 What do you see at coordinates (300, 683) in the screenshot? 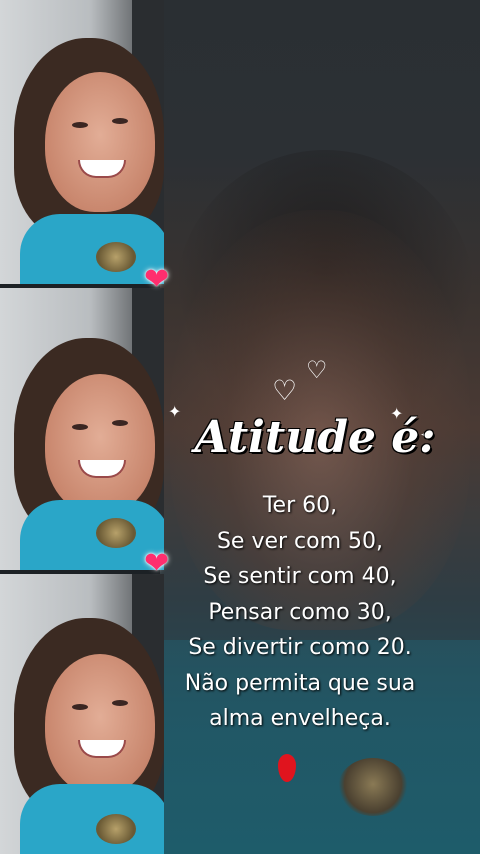
I see `quote-line: Não permita que sua` at bounding box center [300, 683].